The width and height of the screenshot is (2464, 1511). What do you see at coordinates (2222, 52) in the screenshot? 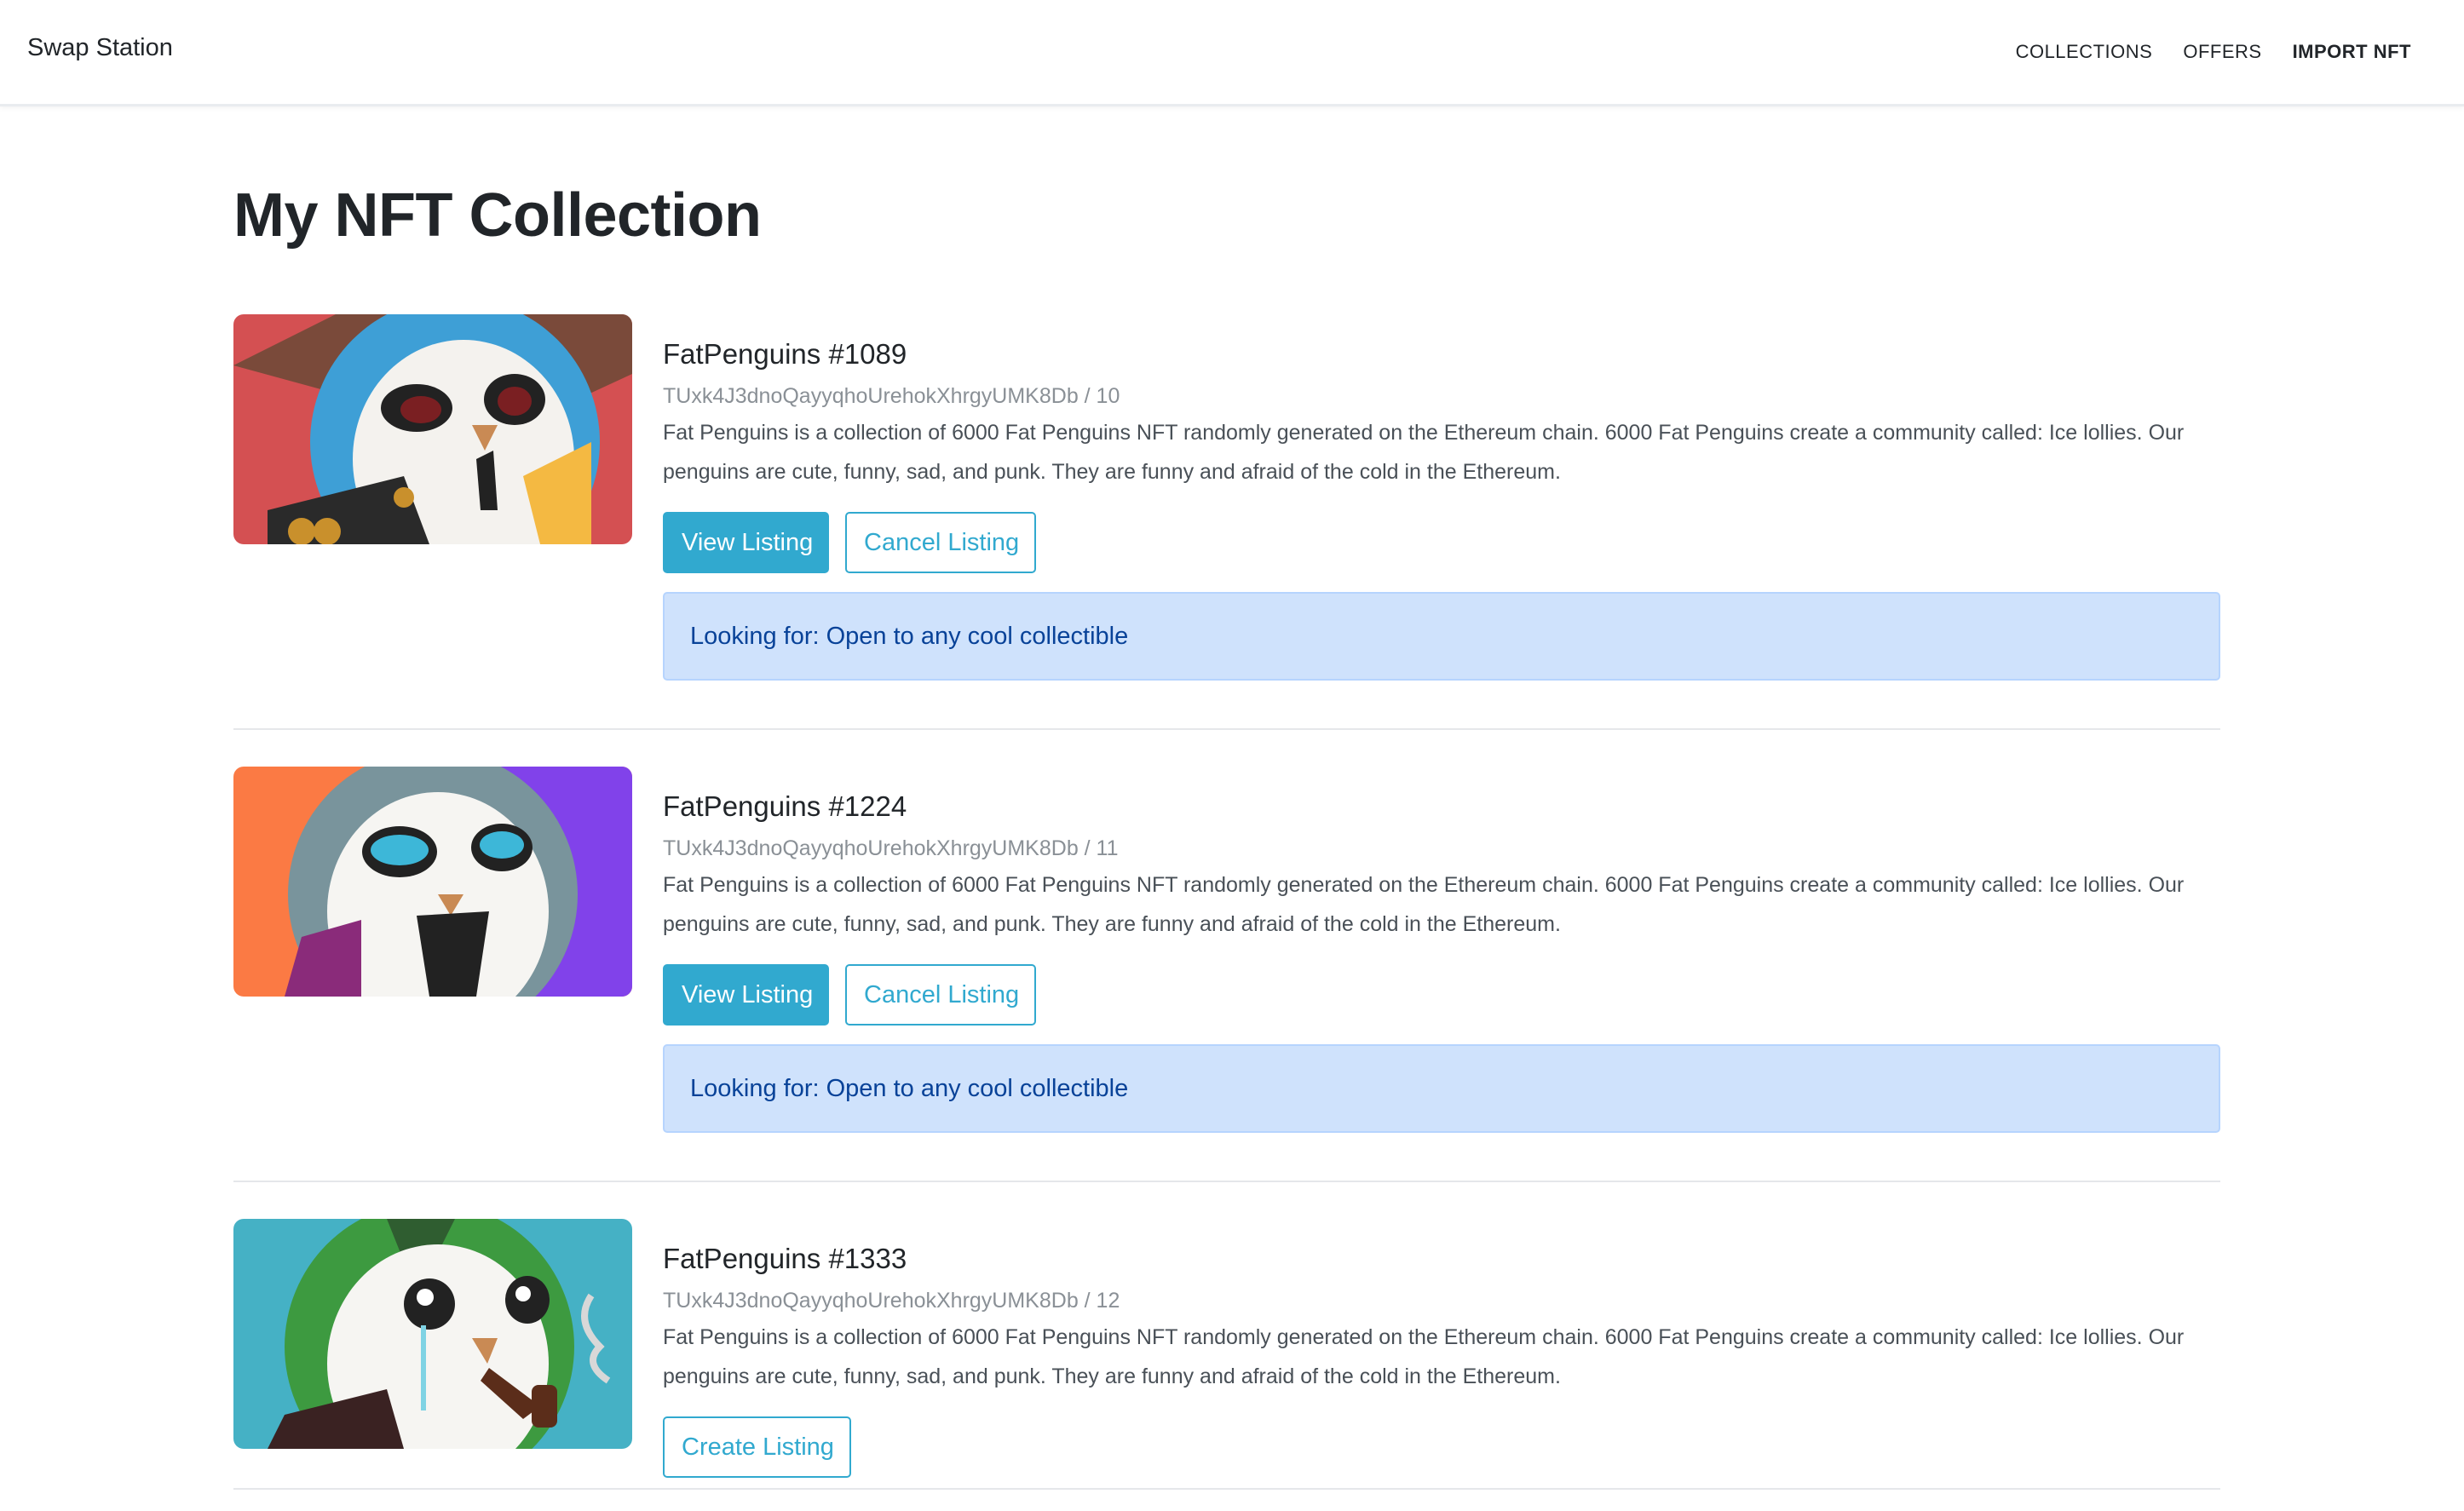
I see `nav-offers-link: OFFERS` at bounding box center [2222, 52].